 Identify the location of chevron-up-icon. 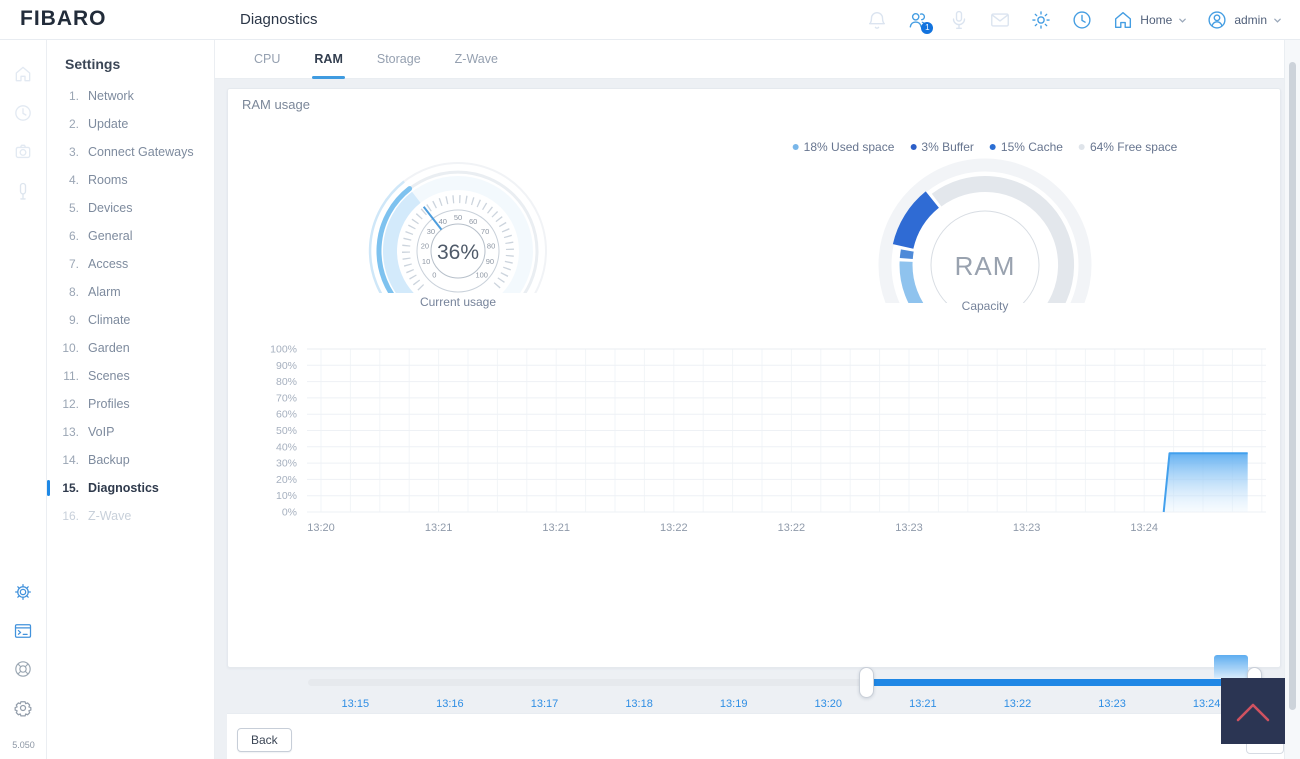
(1253, 712).